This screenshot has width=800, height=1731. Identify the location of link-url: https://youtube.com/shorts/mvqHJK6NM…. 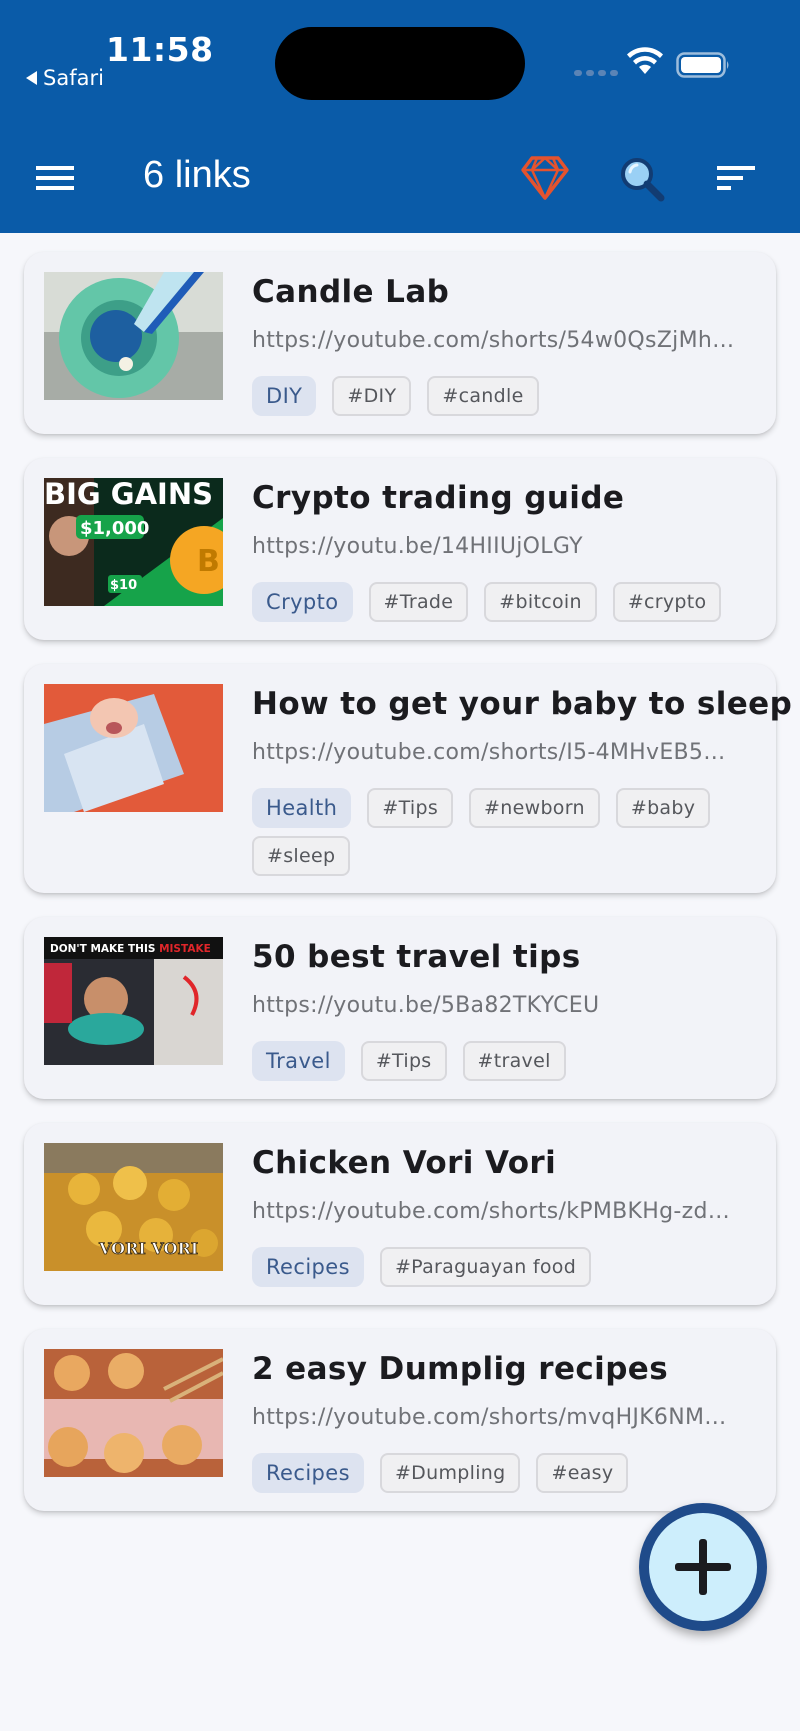
(507, 1417).